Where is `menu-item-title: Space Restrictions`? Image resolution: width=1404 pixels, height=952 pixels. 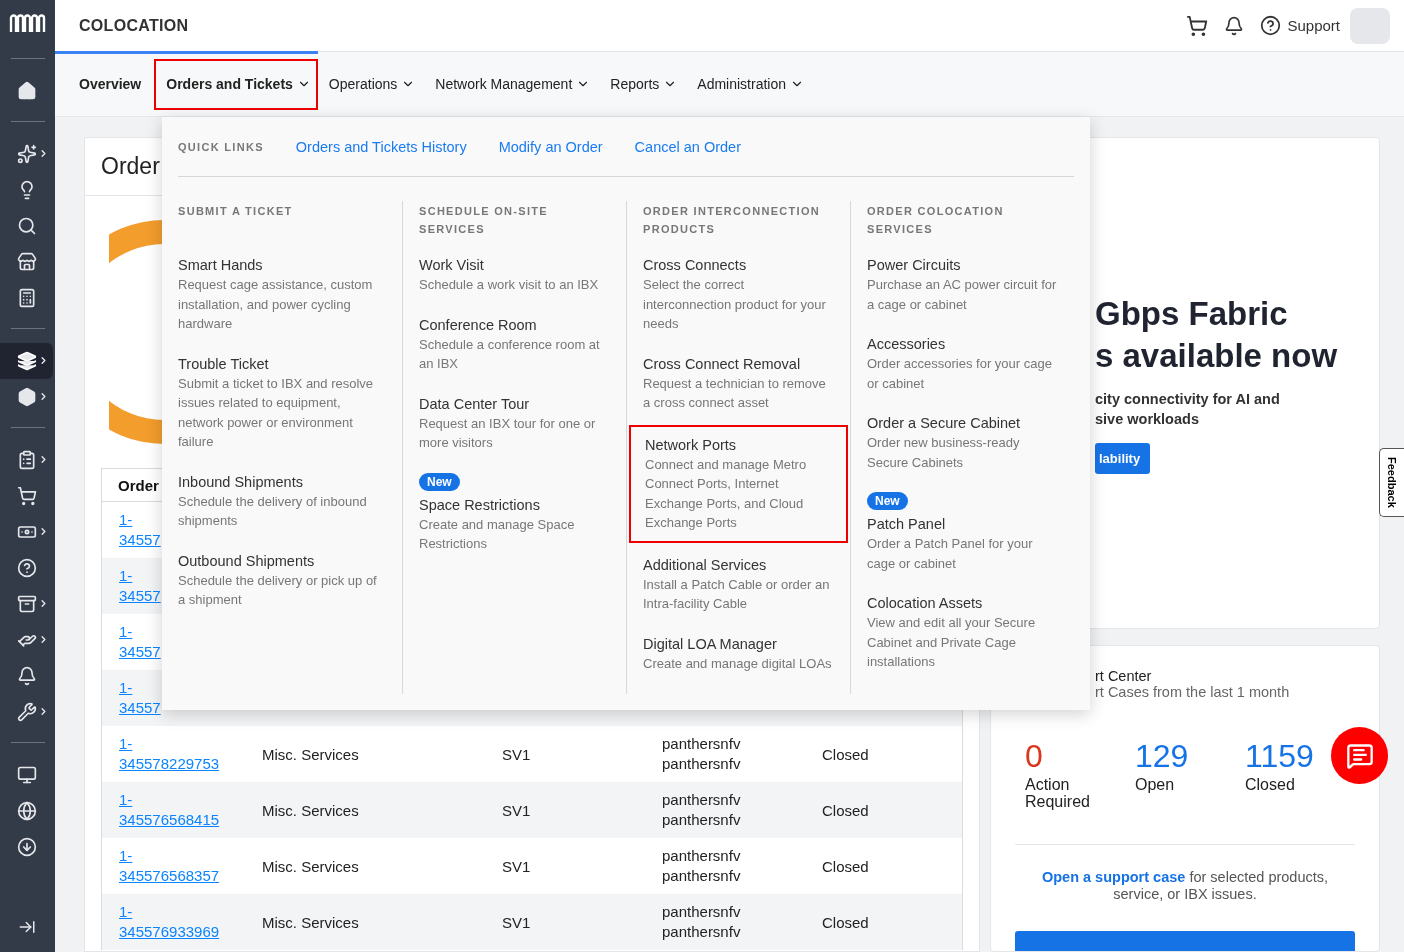 menu-item-title: Space Restrictions is located at coordinates (479, 504).